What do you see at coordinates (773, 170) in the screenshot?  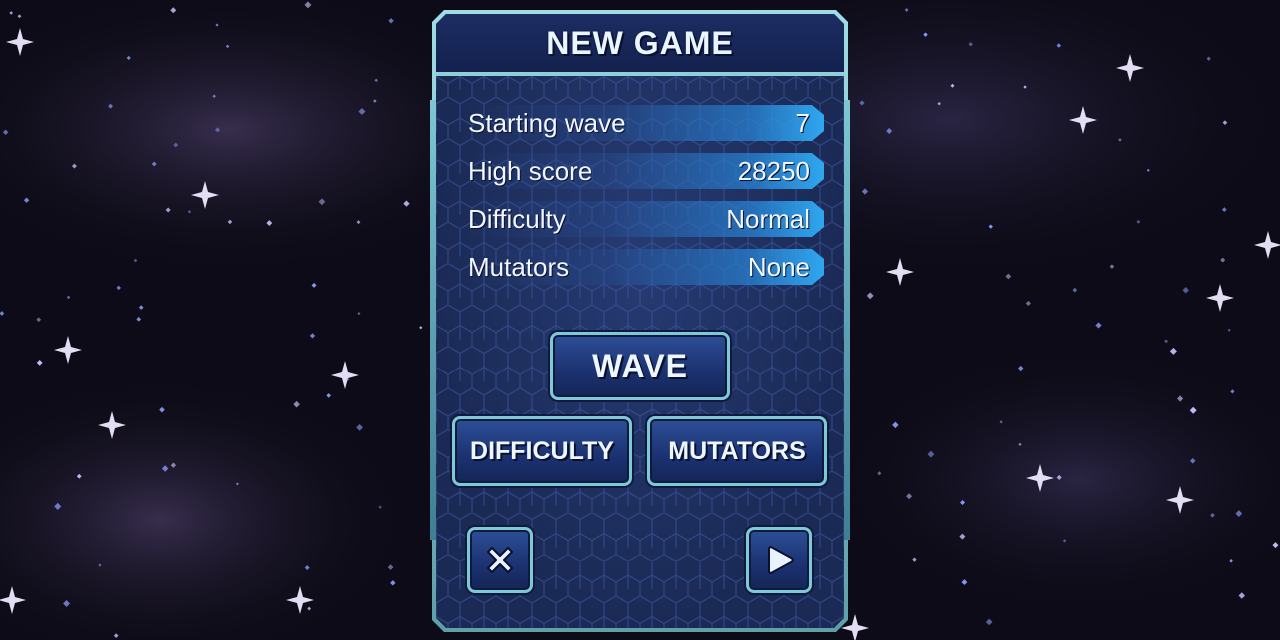 I see `stat-value: 28250` at bounding box center [773, 170].